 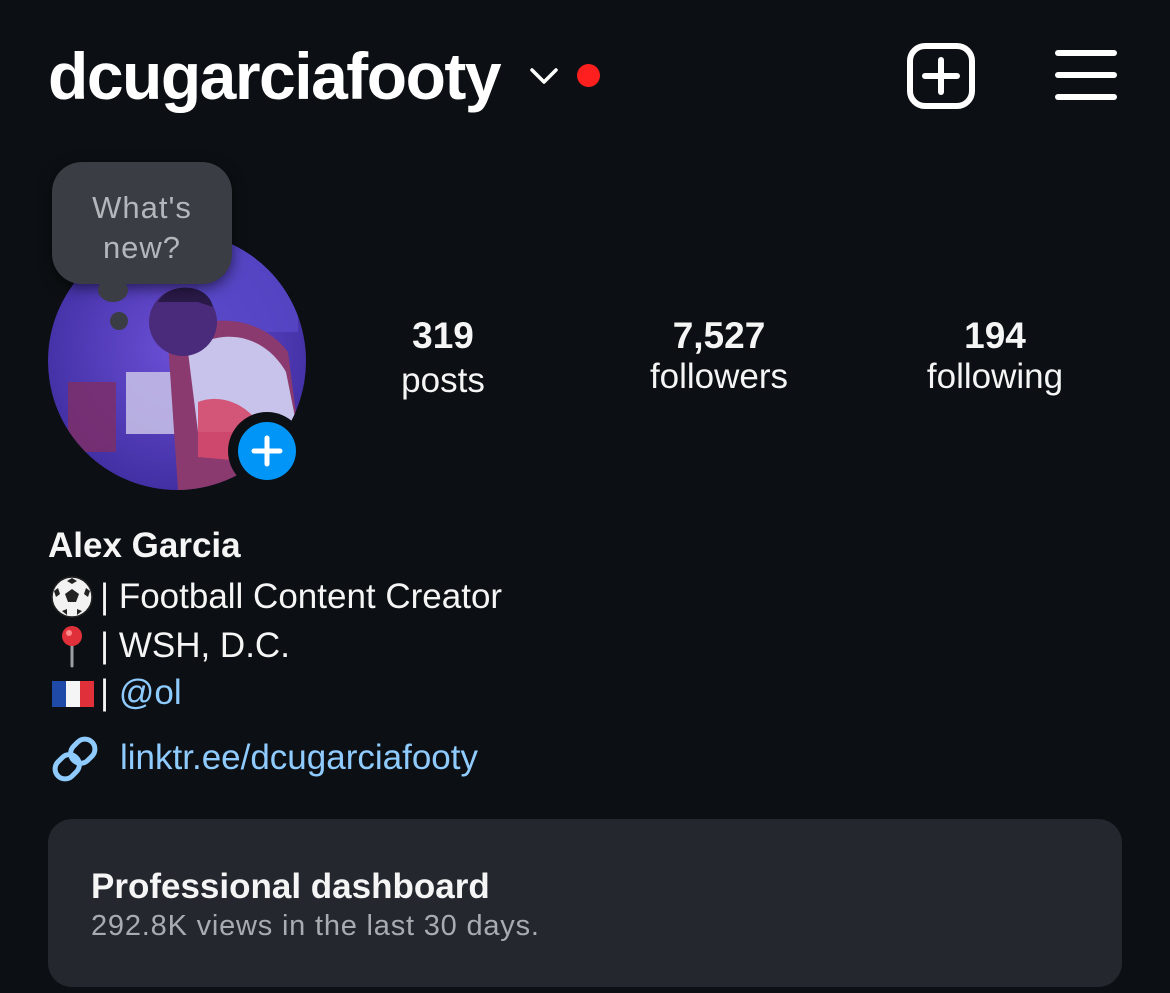 I want to click on link-icon, so click(x=75, y=759).